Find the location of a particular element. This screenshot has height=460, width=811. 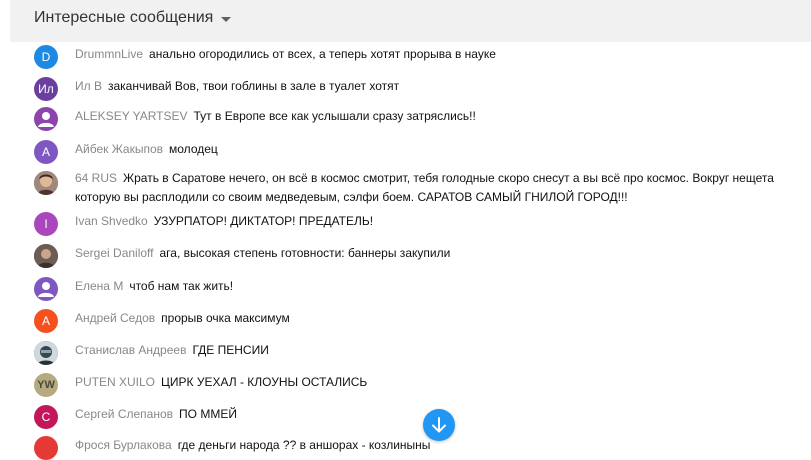

message-author: Елена М is located at coordinates (99, 286).